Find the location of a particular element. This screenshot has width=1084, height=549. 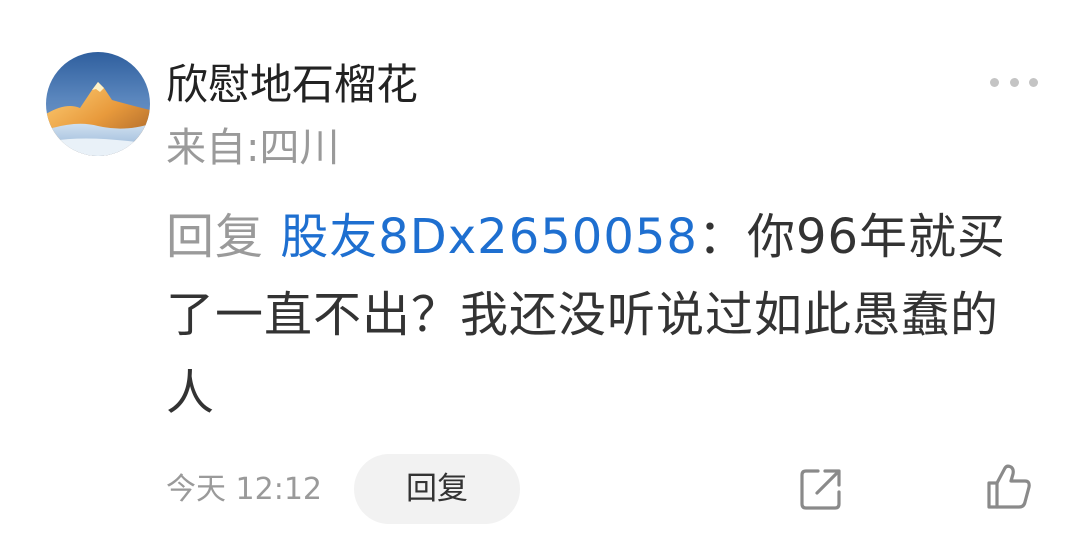

share-icon is located at coordinates (821, 489).